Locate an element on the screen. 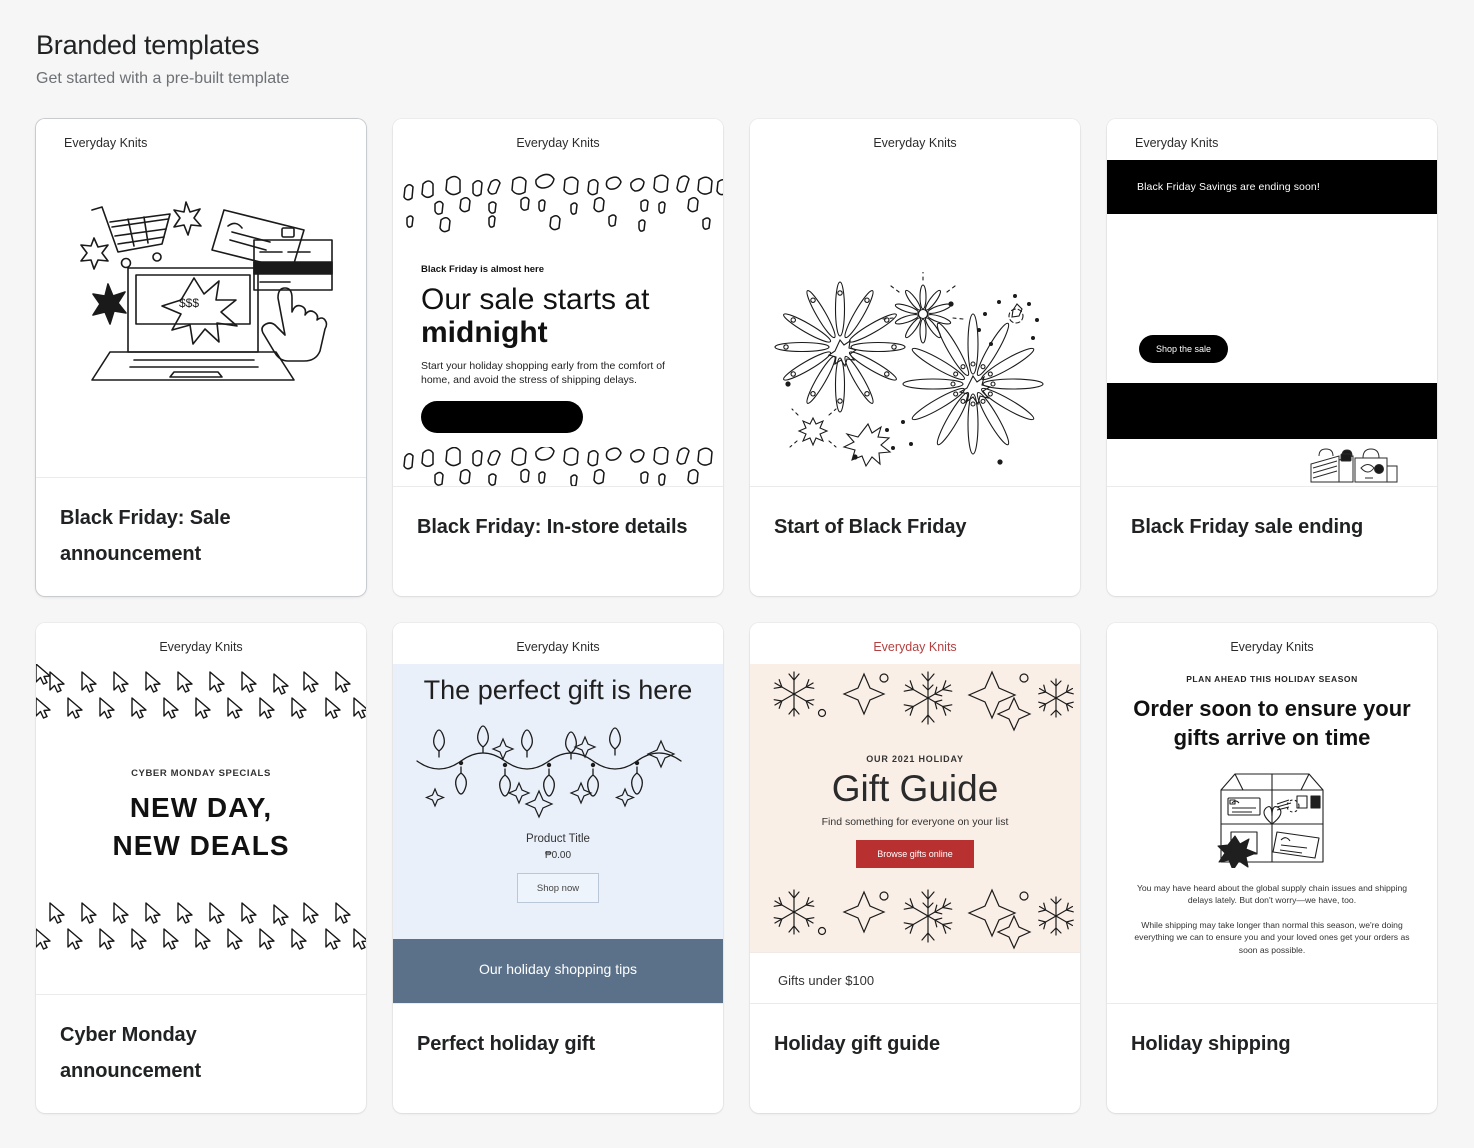  template-card-start-of-black-friday: Everyday Knits Start of Black Friday is located at coordinates (915, 357).